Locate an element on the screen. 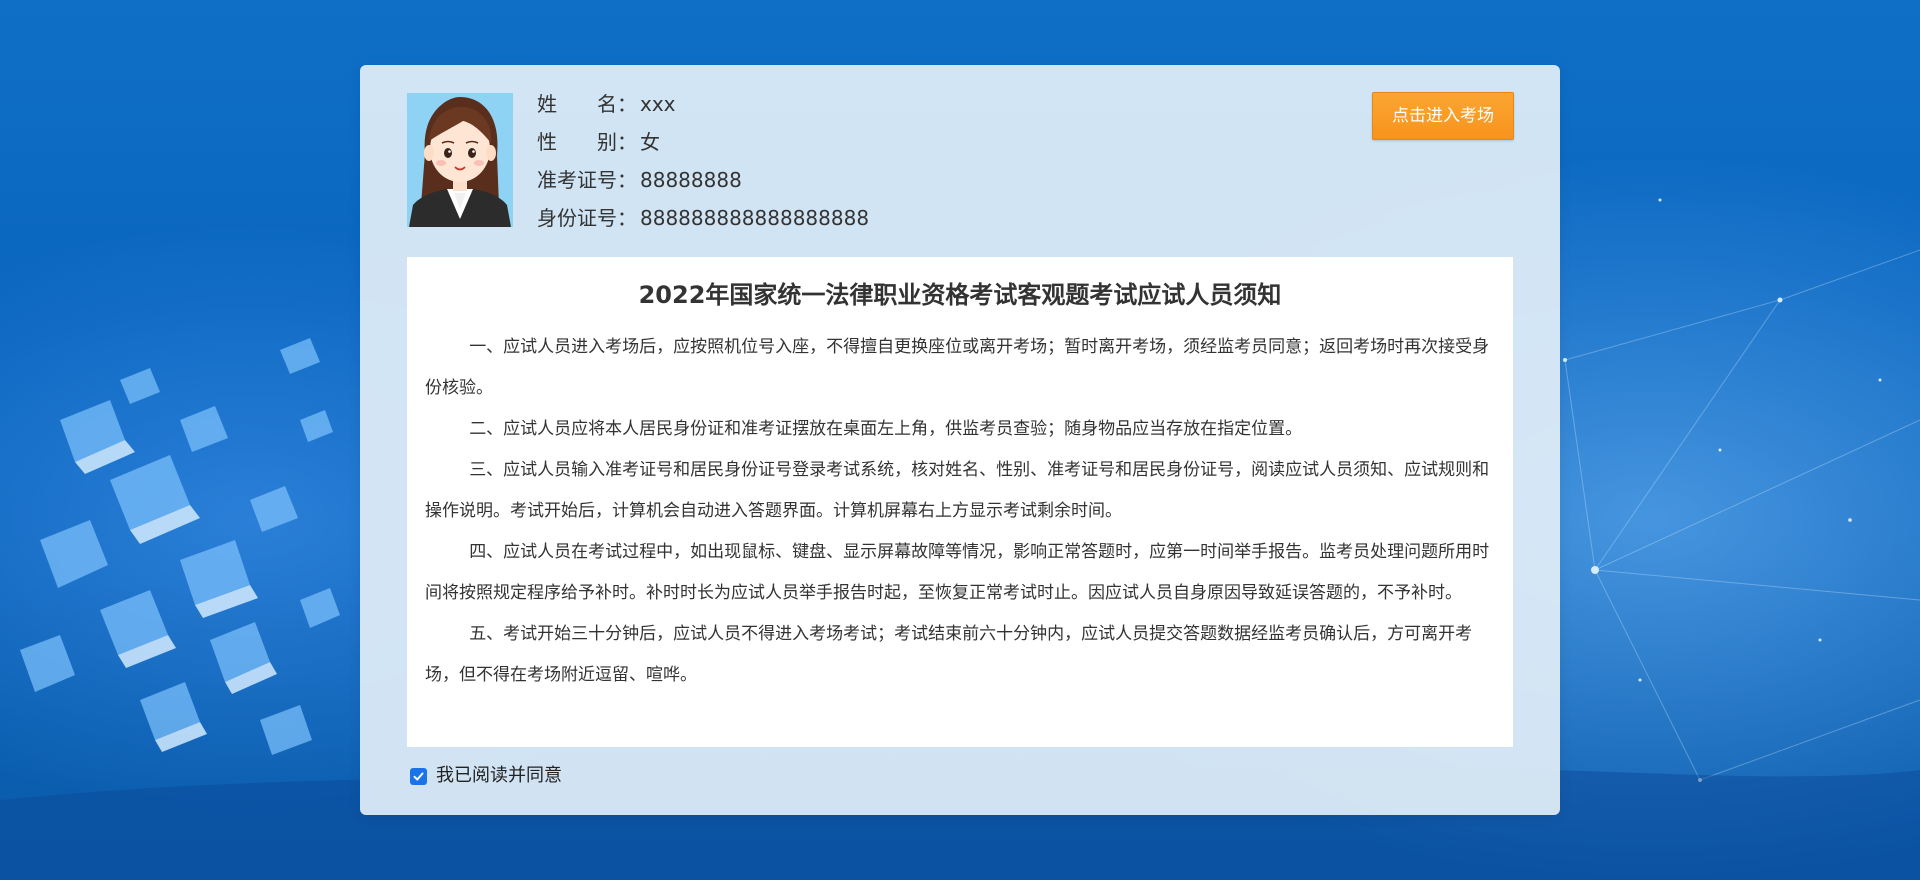 The height and width of the screenshot is (880, 1920). agree-checkbox is located at coordinates (418, 776).